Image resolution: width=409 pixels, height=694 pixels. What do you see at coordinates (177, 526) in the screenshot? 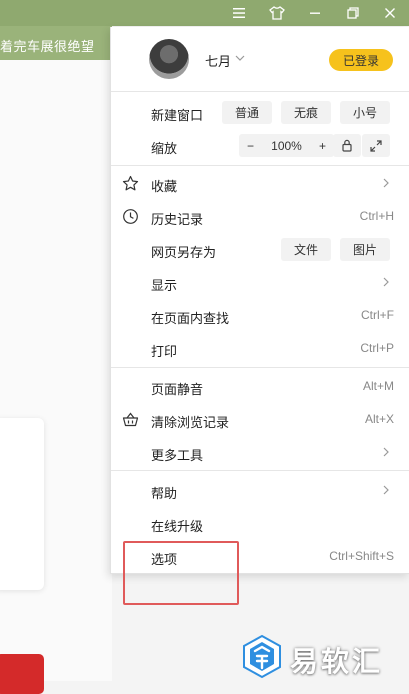
I see `online-upgrade-label: 在线升级` at bounding box center [177, 526].